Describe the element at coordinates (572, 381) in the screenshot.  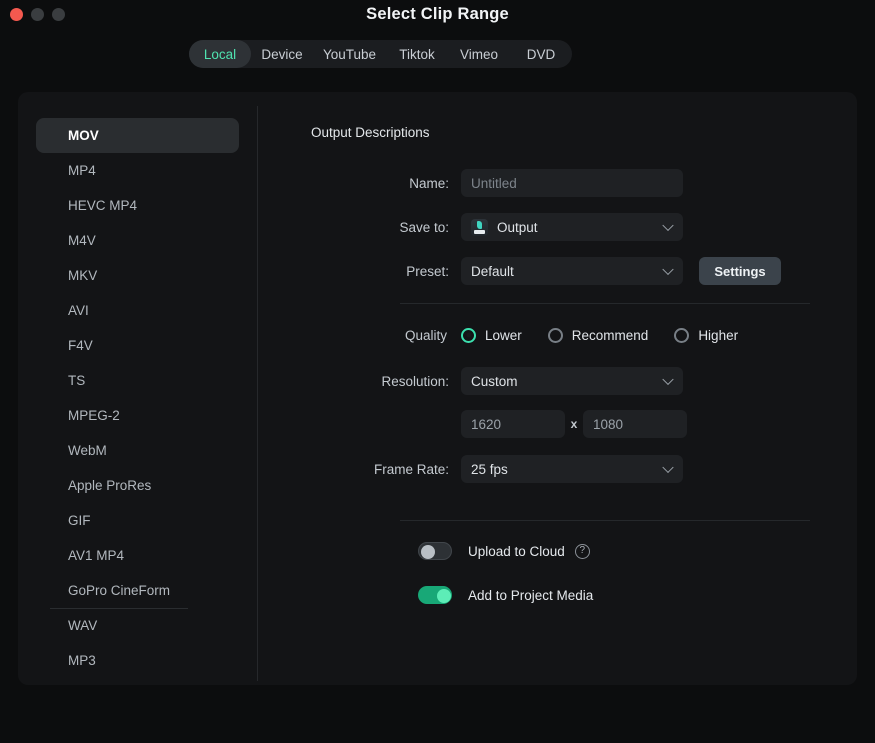
I see `resolution-select: Custom` at that location.